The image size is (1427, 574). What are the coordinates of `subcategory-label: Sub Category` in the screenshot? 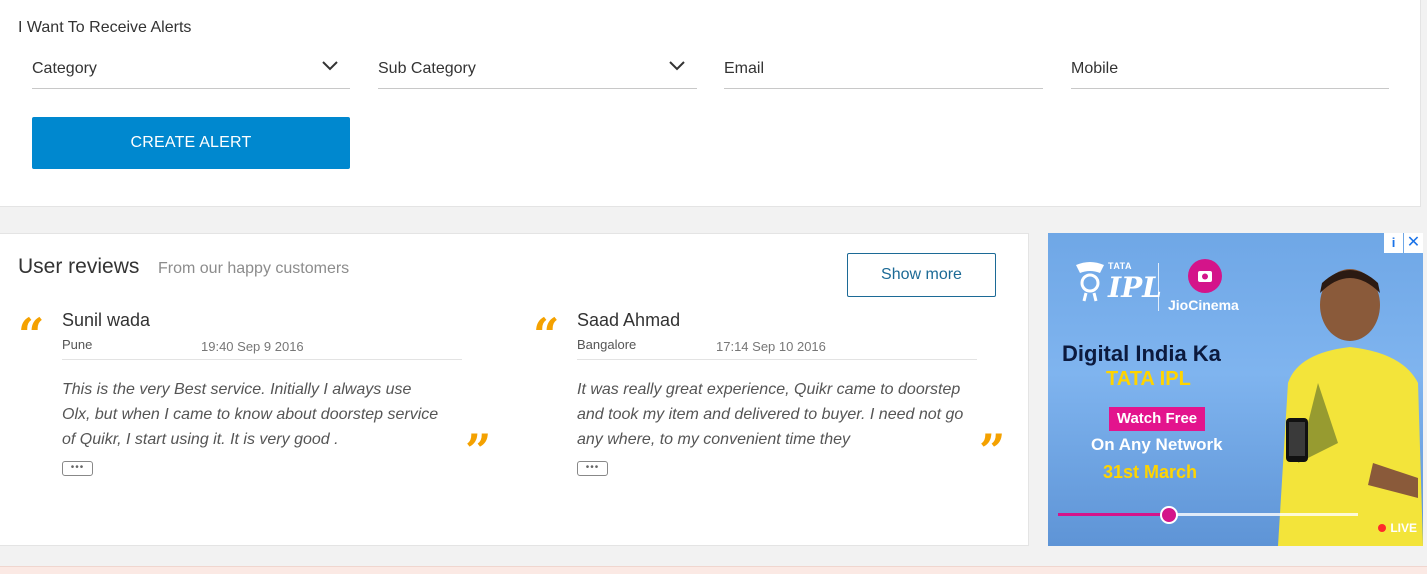 It's located at (427, 68).